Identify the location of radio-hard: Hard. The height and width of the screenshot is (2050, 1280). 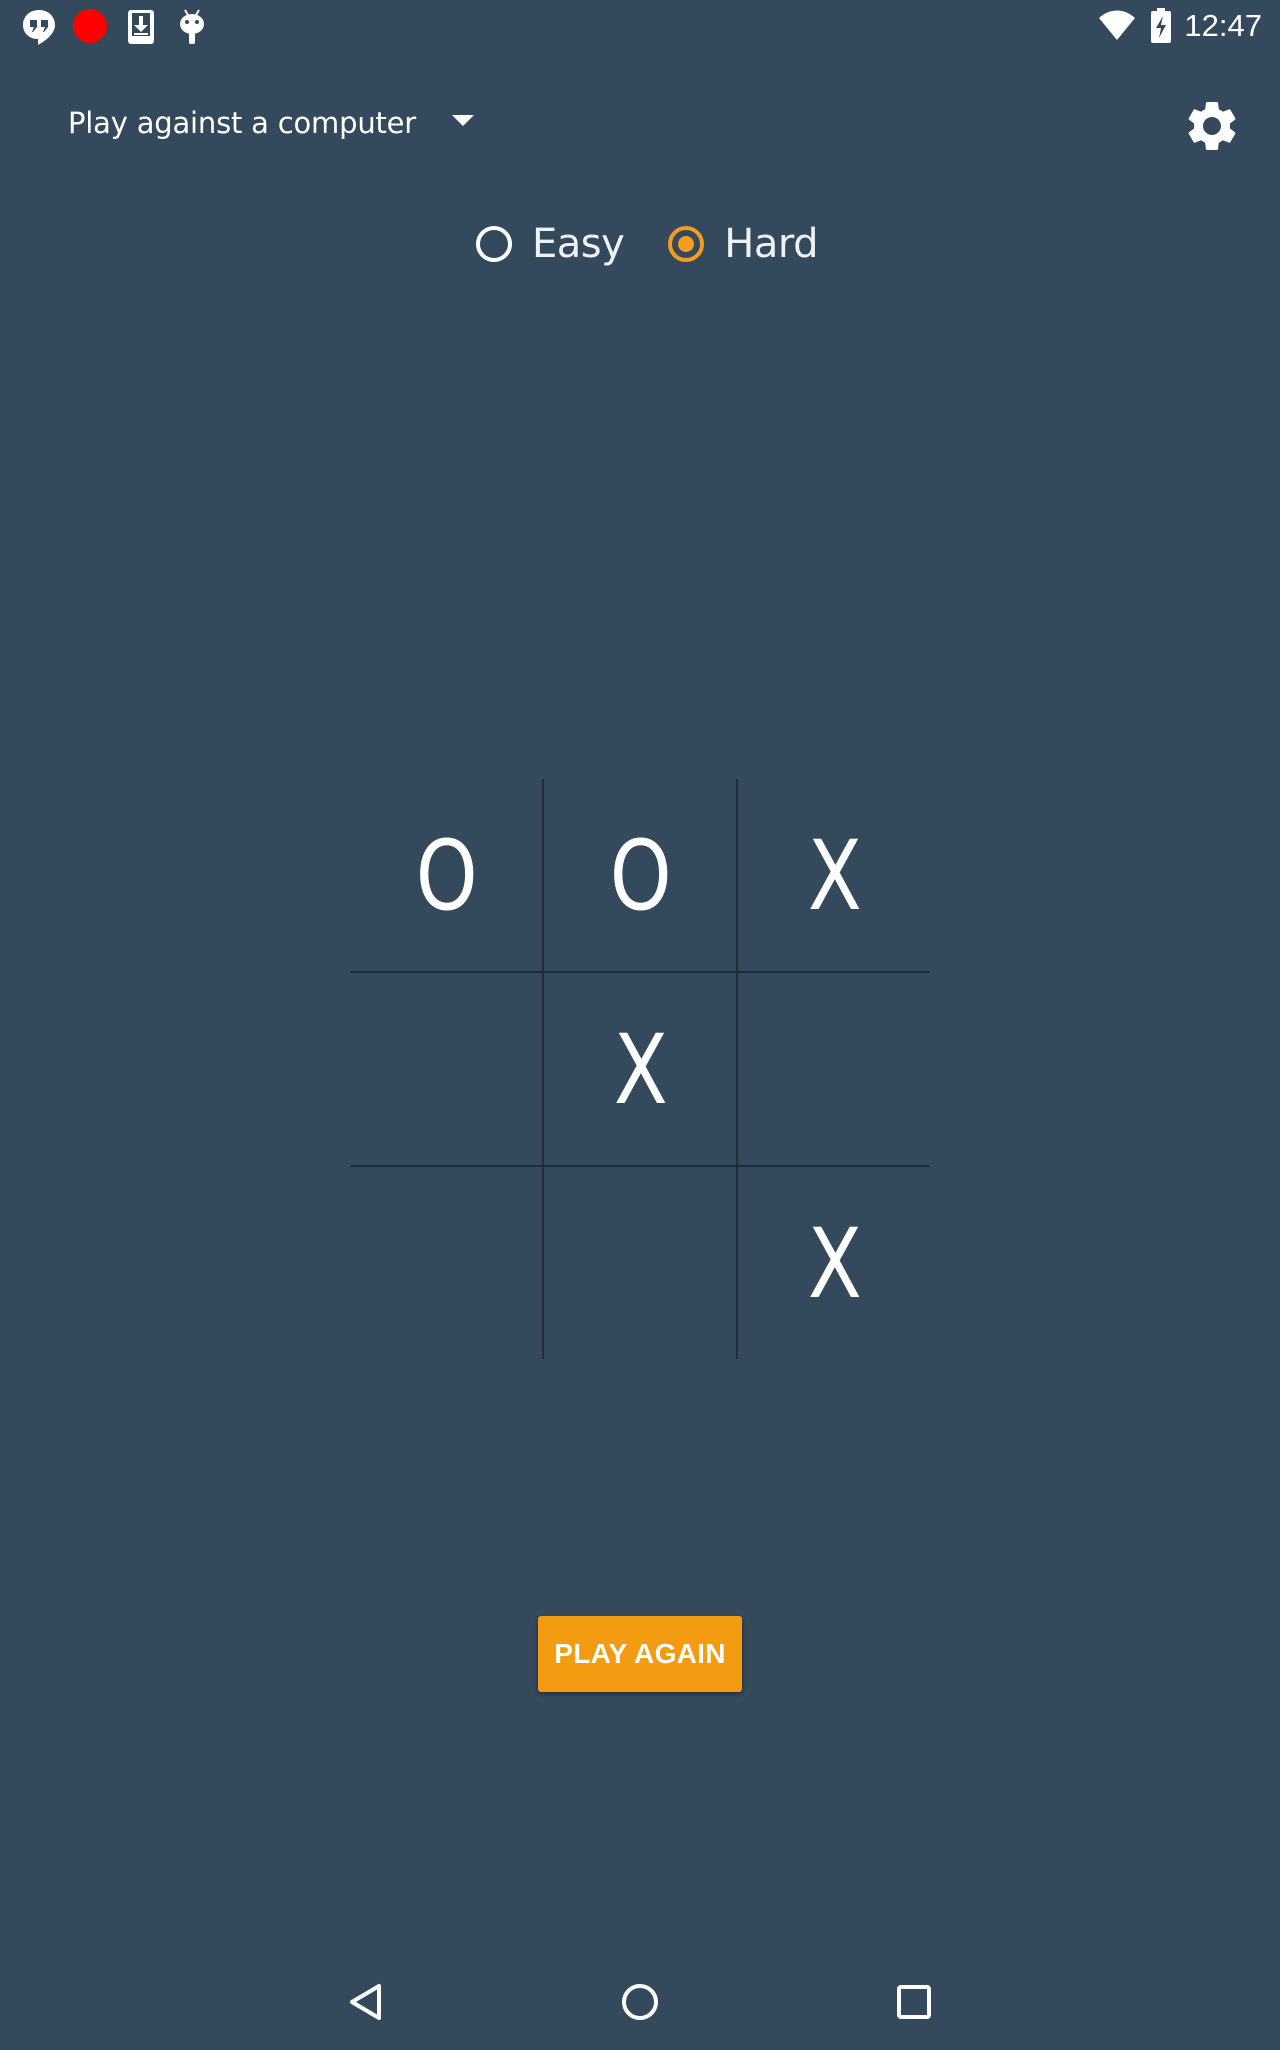
(743, 244).